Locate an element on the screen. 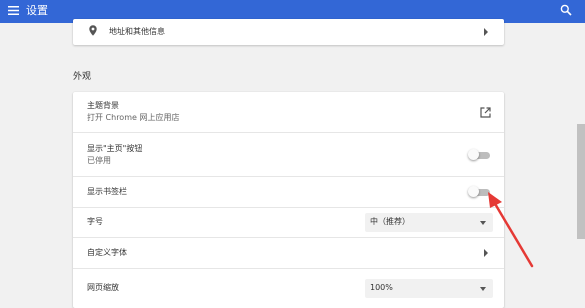 Image resolution: width=585 pixels, height=308 pixels. home-button-label: 显示"主页"按钮 is located at coordinates (115, 148).